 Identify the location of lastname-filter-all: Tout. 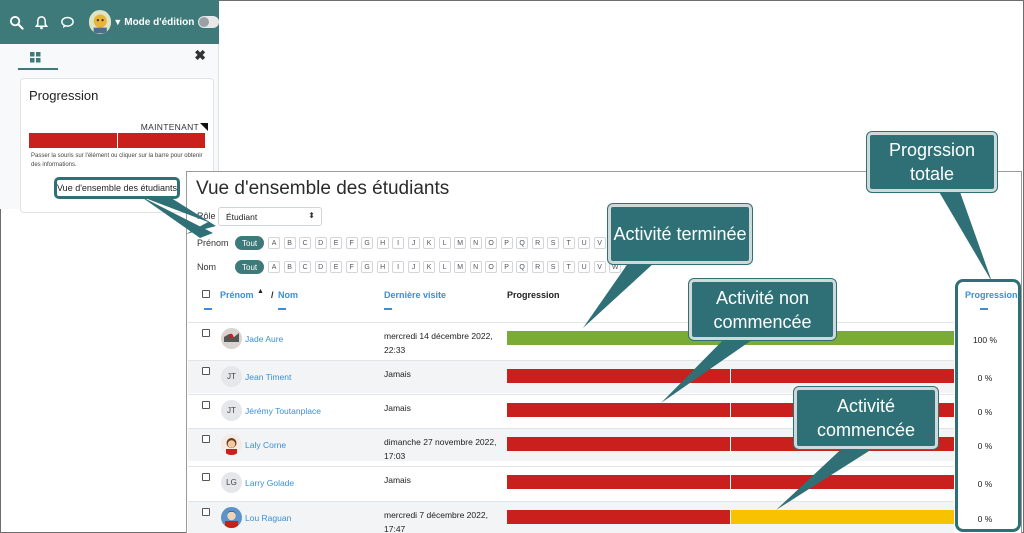
(250, 267).